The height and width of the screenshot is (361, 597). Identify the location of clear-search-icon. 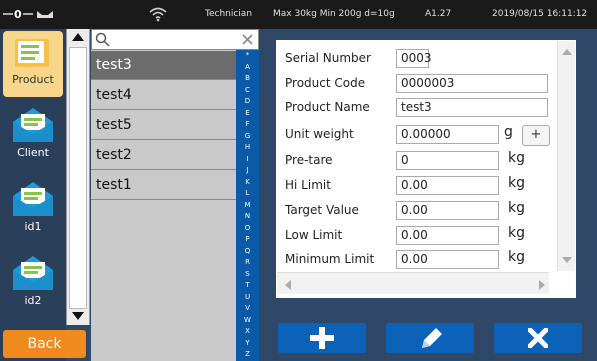
(247, 39).